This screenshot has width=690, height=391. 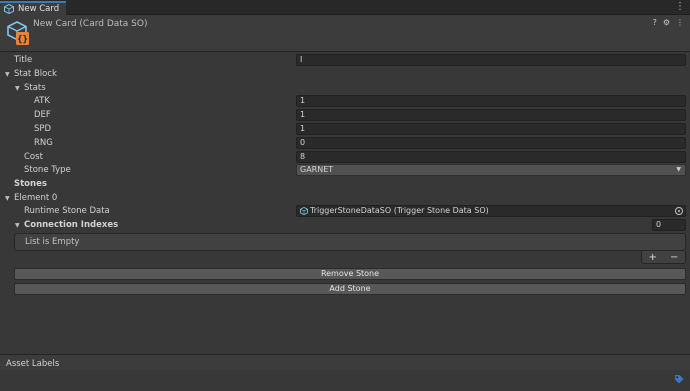 I want to click on settings-icon: ⚙, so click(x=666, y=22).